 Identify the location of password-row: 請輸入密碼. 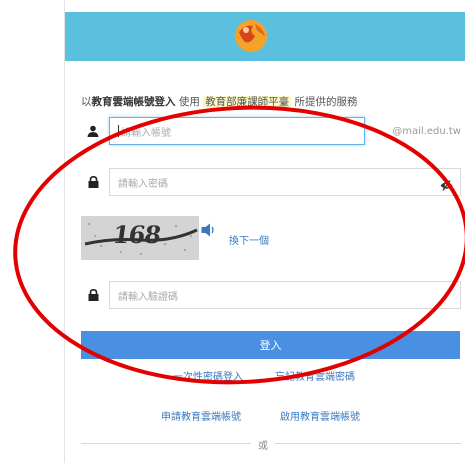
(271, 182).